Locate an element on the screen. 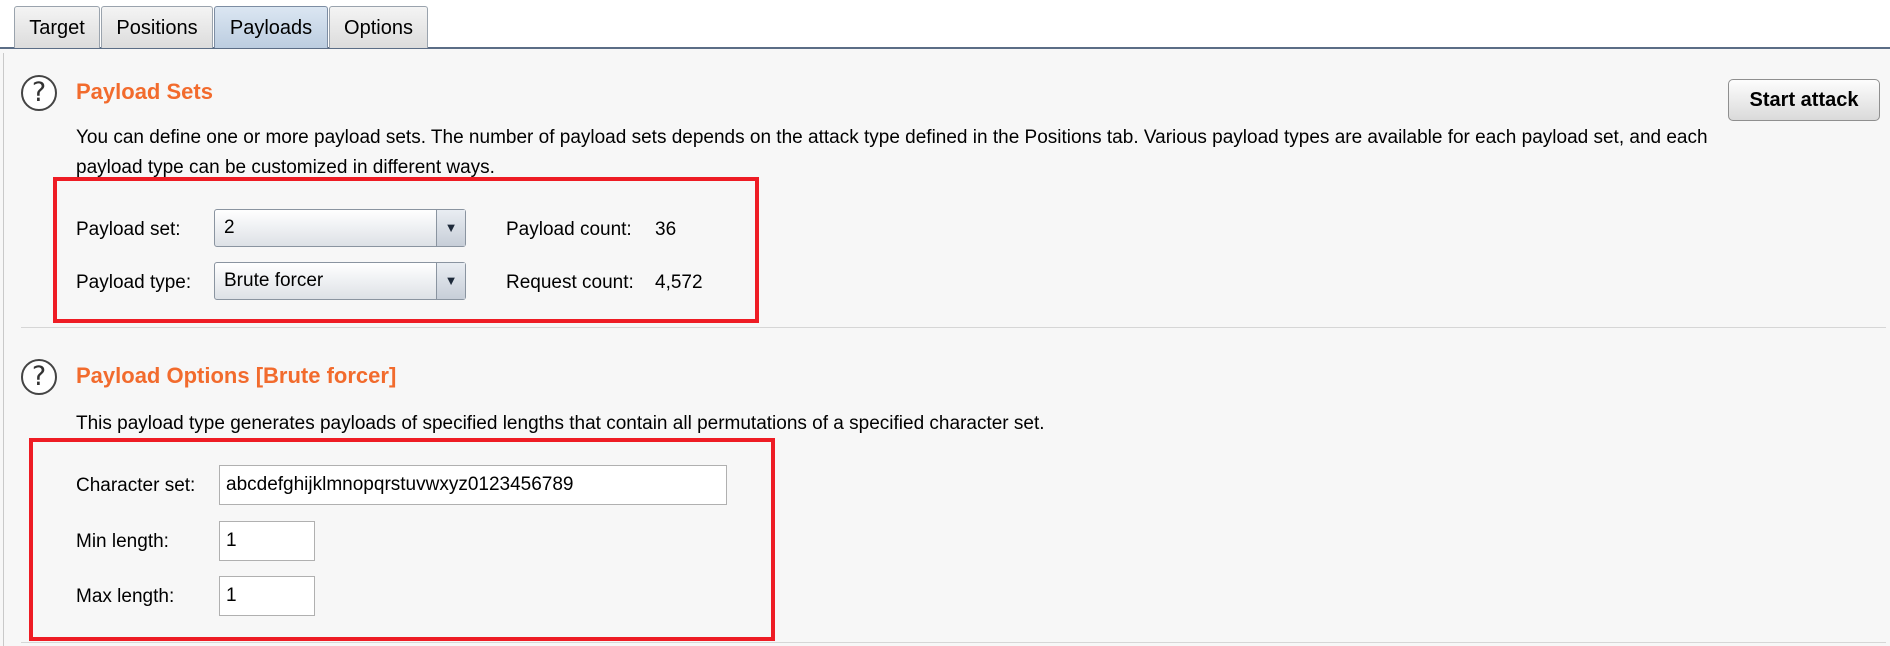  max-length-label: Max length: is located at coordinates (125, 596).